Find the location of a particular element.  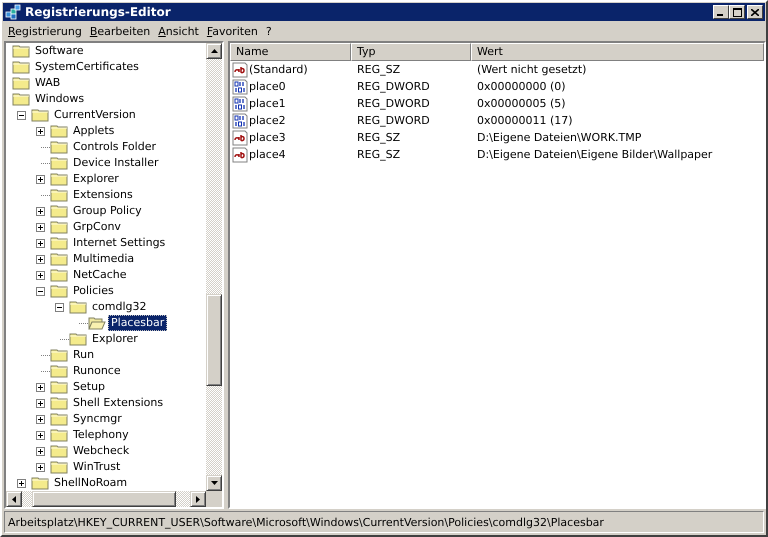

tree-item: Internet Settings is located at coordinates (119, 243).